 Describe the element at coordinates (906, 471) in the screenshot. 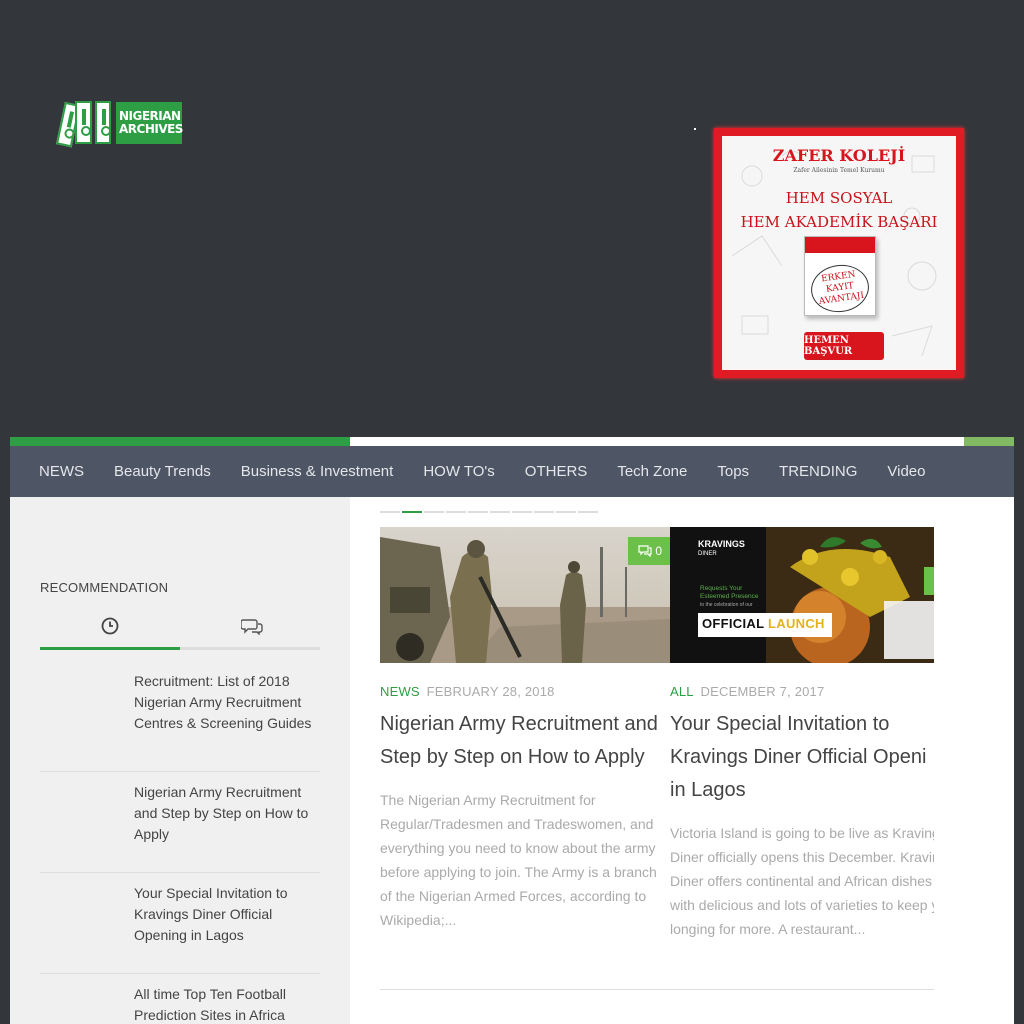

I see `nav-item-video: Video` at that location.